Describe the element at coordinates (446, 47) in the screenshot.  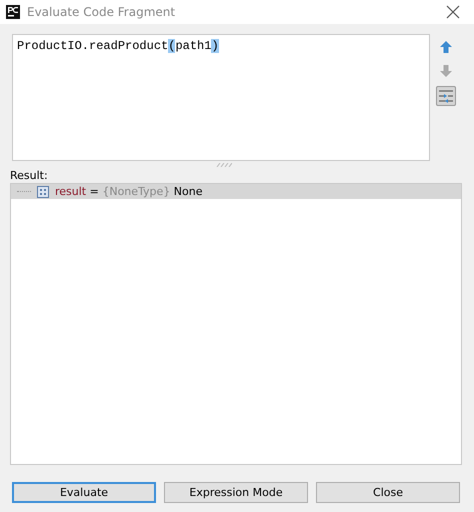
I see `up-arrow-icon` at that location.